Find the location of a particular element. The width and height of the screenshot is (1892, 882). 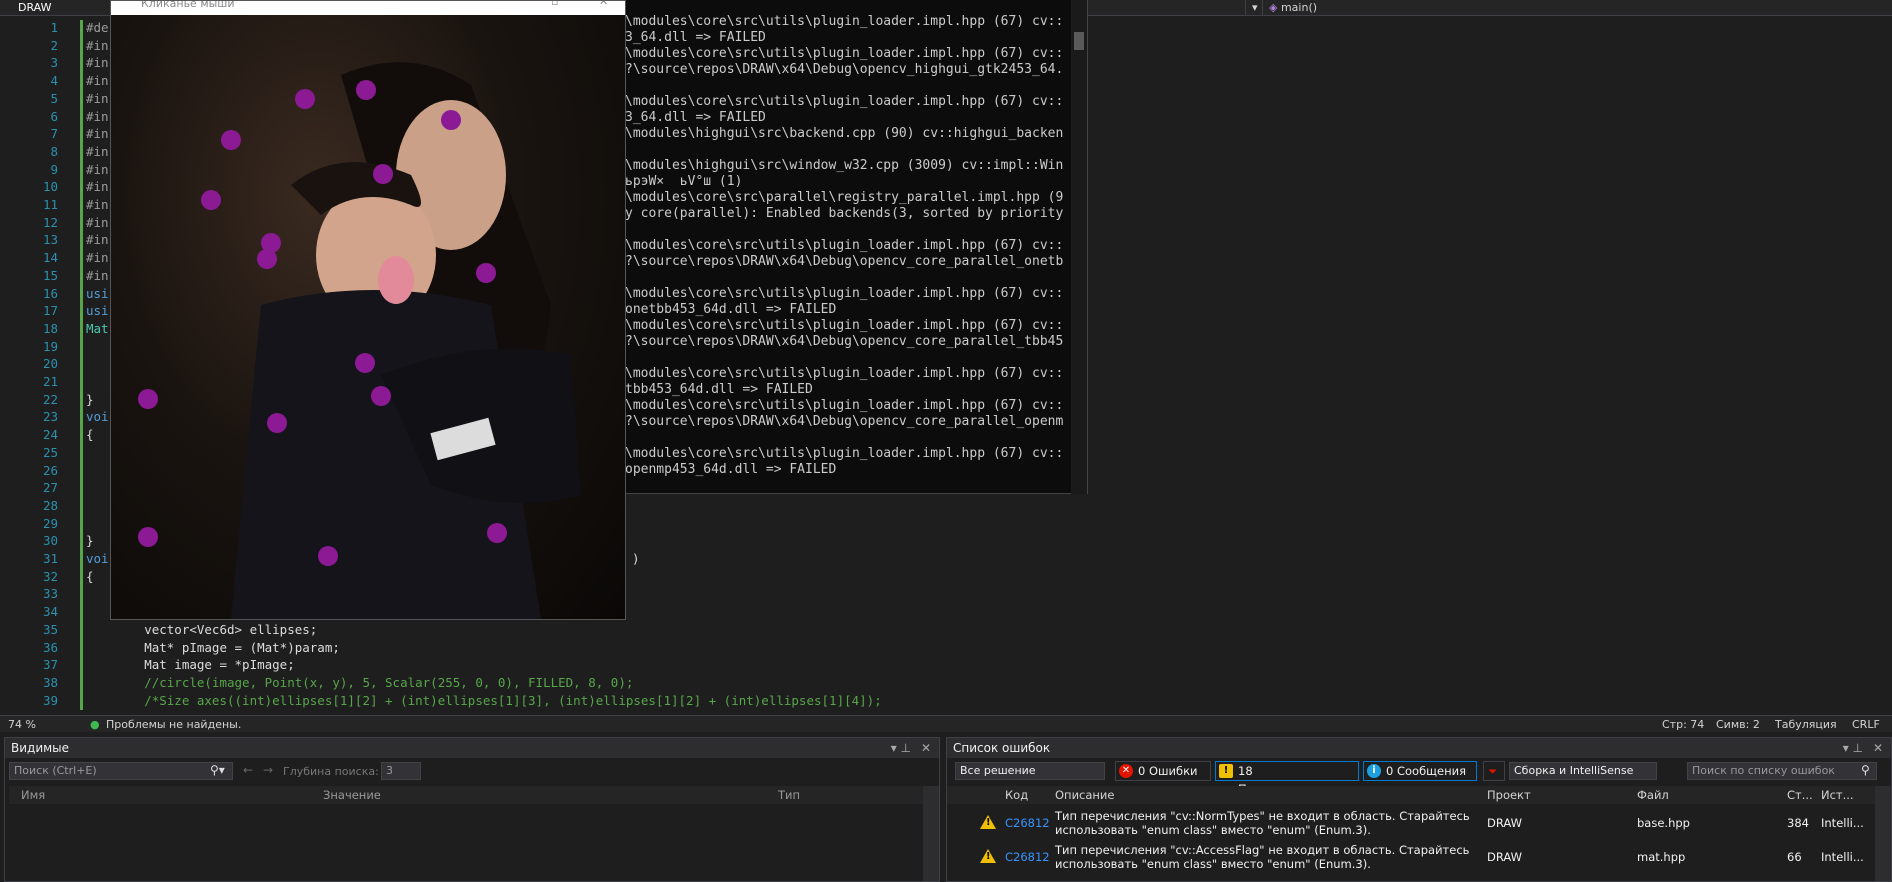

col-type: Тип is located at coordinates (789, 795).